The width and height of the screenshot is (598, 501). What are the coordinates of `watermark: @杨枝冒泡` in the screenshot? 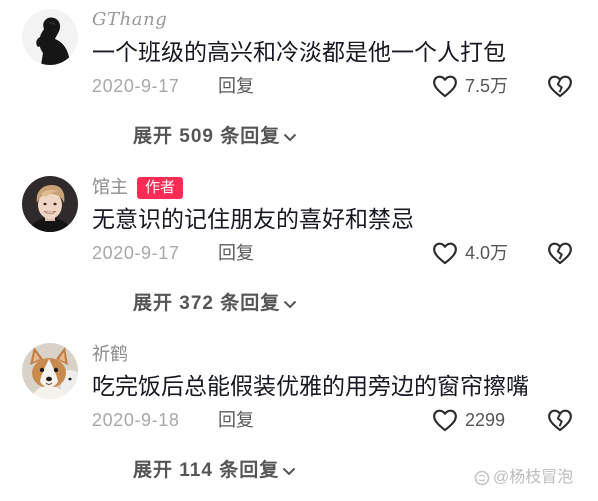 It's located at (523, 478).